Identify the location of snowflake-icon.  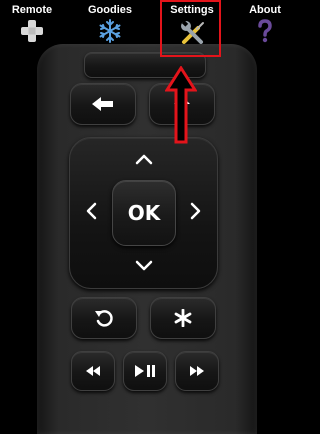
(110, 31).